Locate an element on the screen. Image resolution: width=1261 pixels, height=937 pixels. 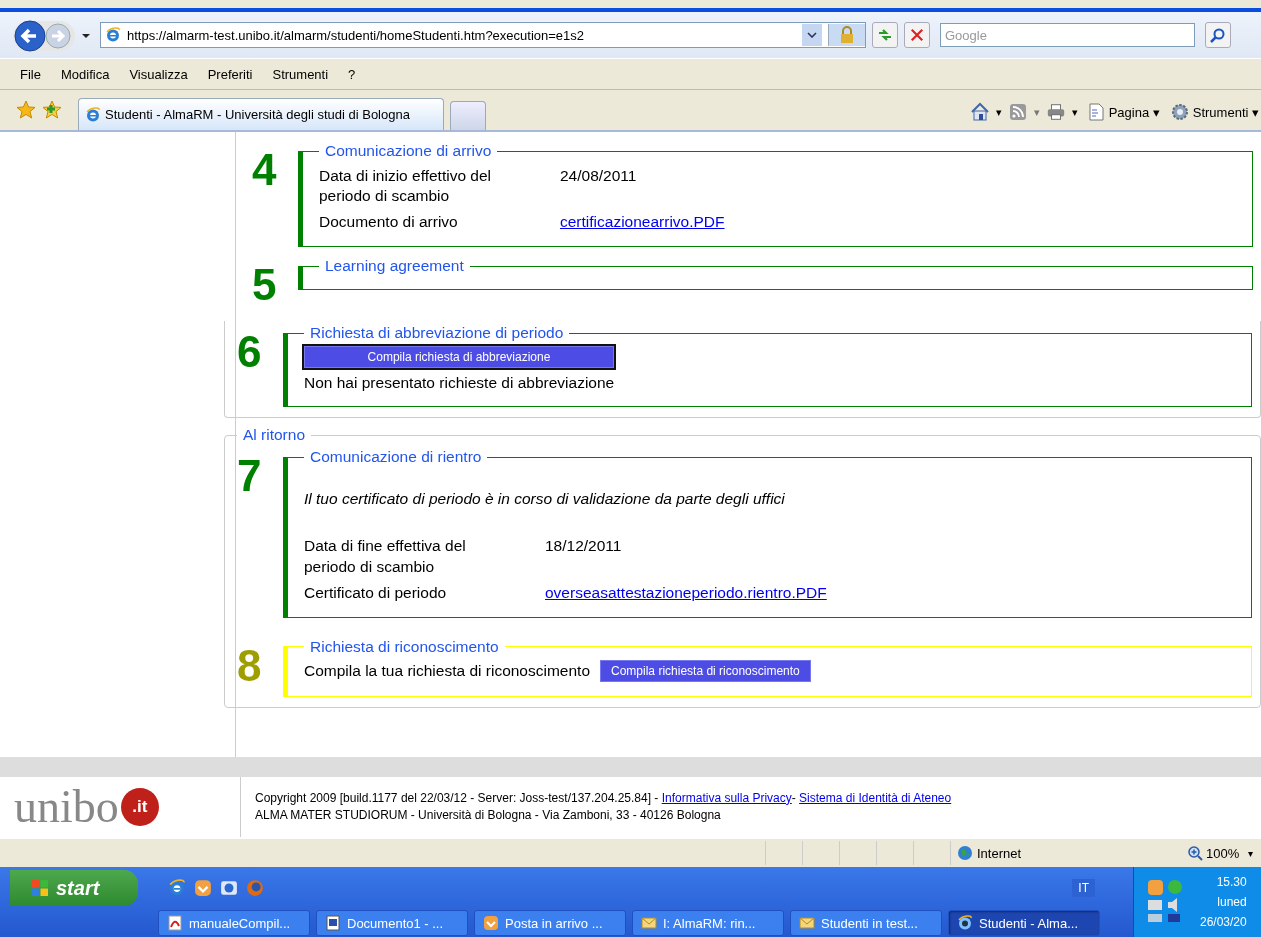
group-title: Al ritorno is located at coordinates (274, 435).